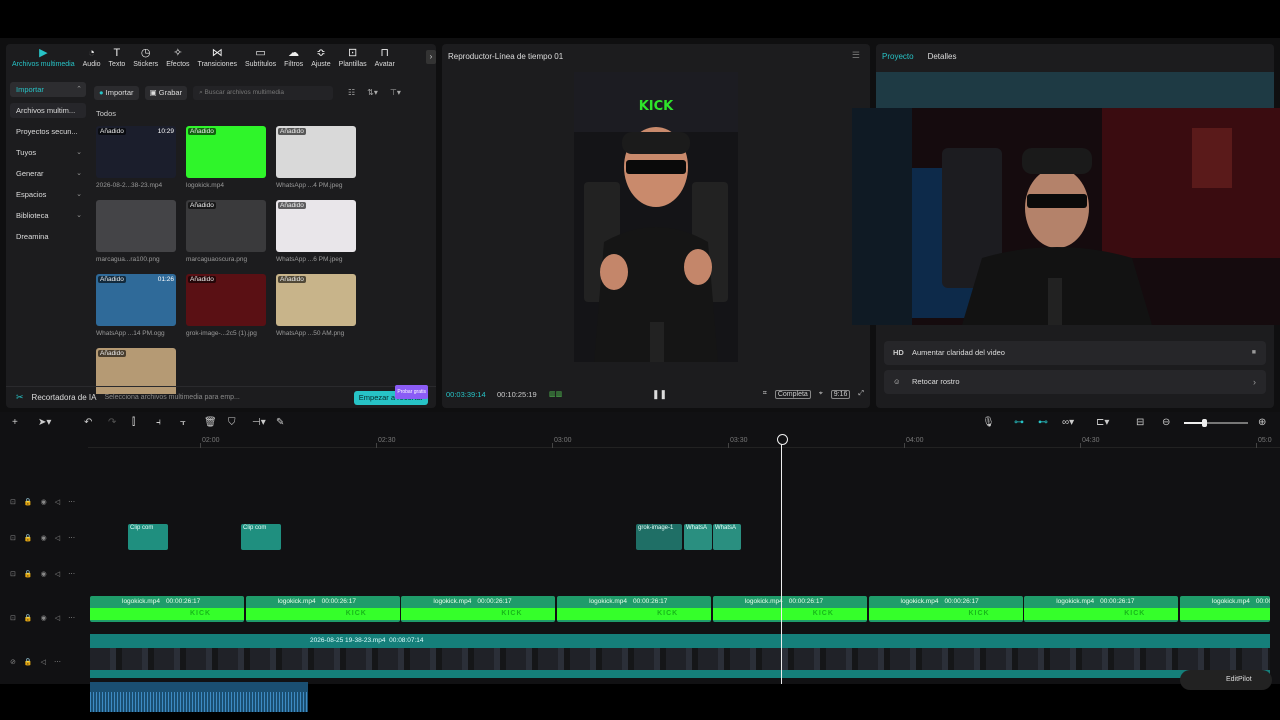  What do you see at coordinates (1019, 422) in the screenshot?
I see `magnet-icon: ⊶` at bounding box center [1019, 422].